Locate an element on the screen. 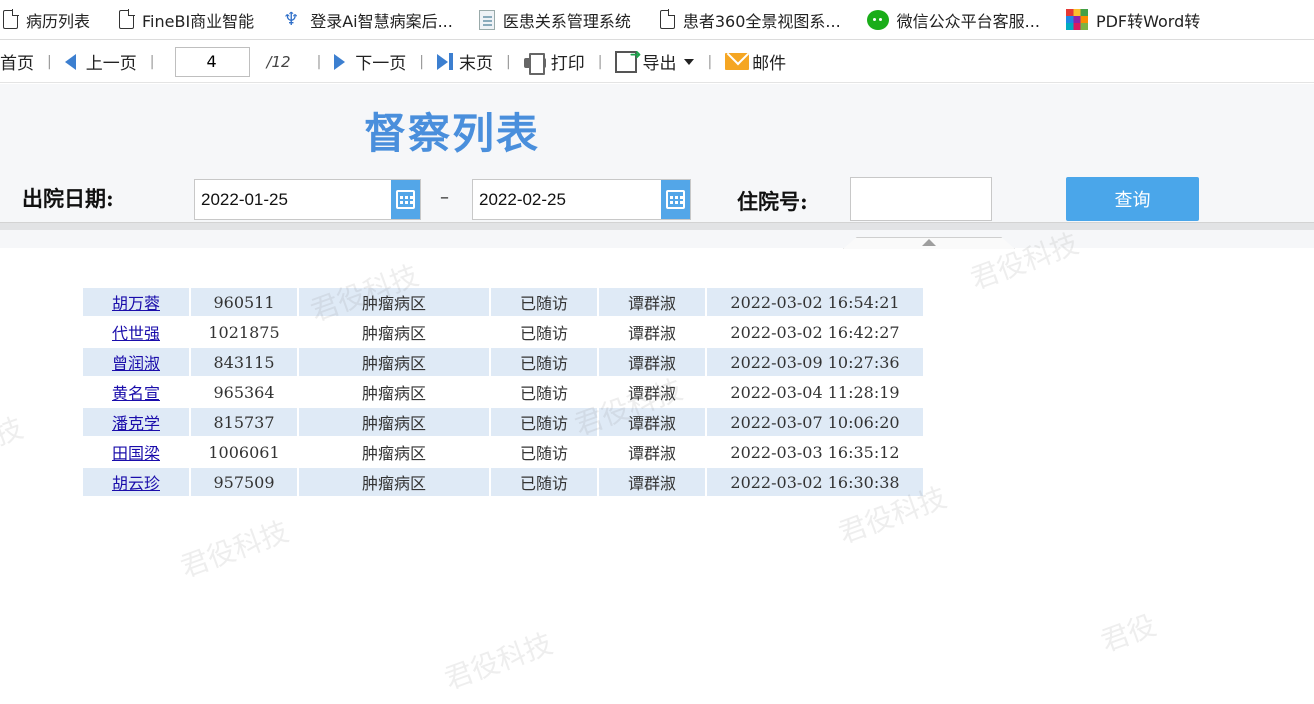  bookmark-item: PDF转Word转 is located at coordinates (1132, 19).